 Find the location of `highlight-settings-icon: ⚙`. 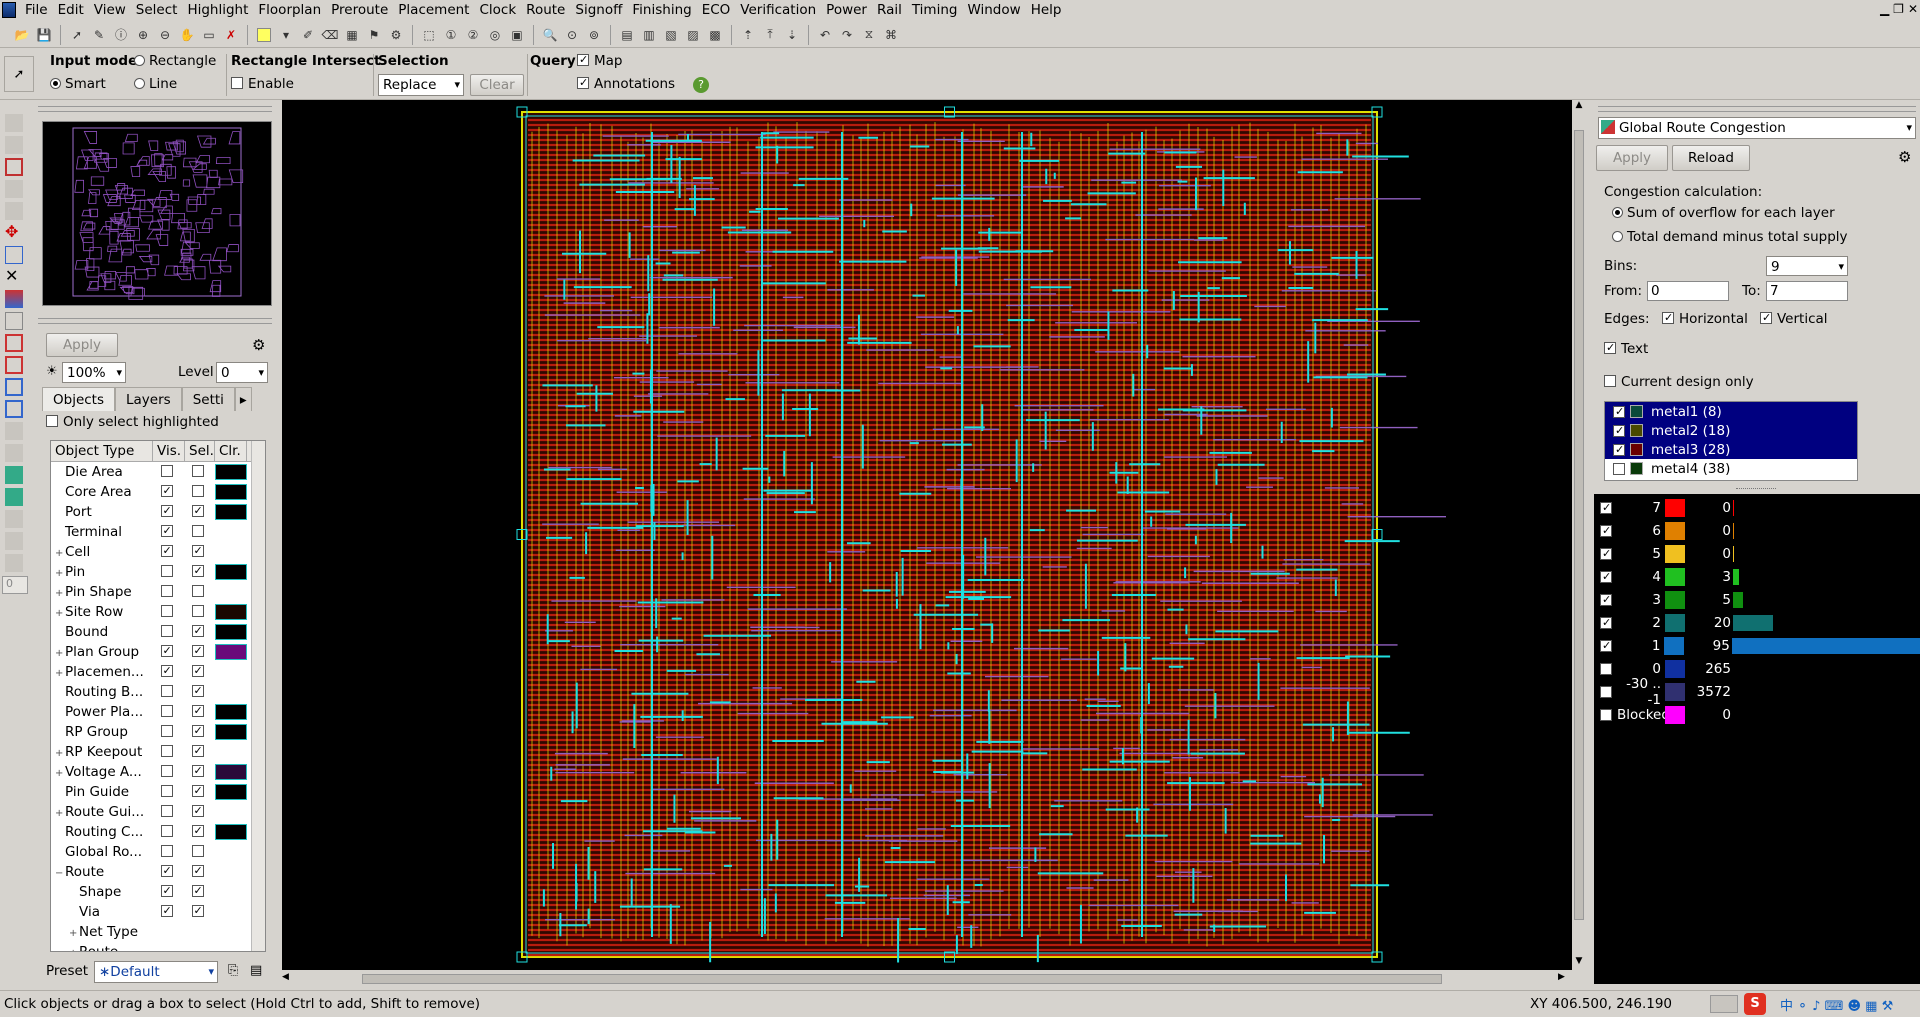

highlight-settings-icon: ⚙ is located at coordinates (396, 35).